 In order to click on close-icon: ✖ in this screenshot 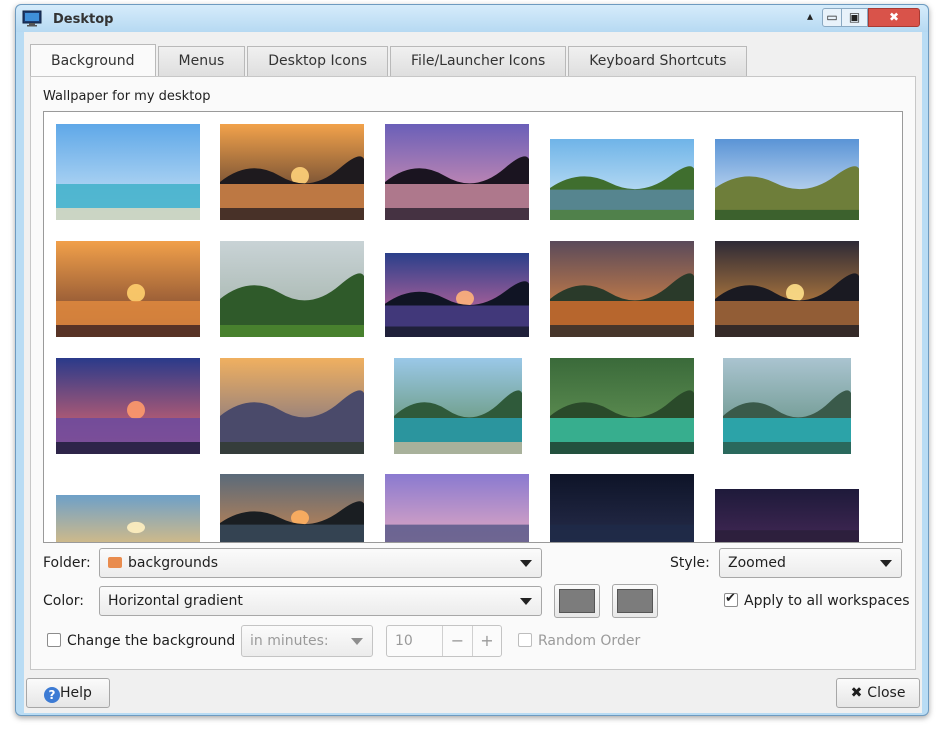, I will do `click(856, 693)`.